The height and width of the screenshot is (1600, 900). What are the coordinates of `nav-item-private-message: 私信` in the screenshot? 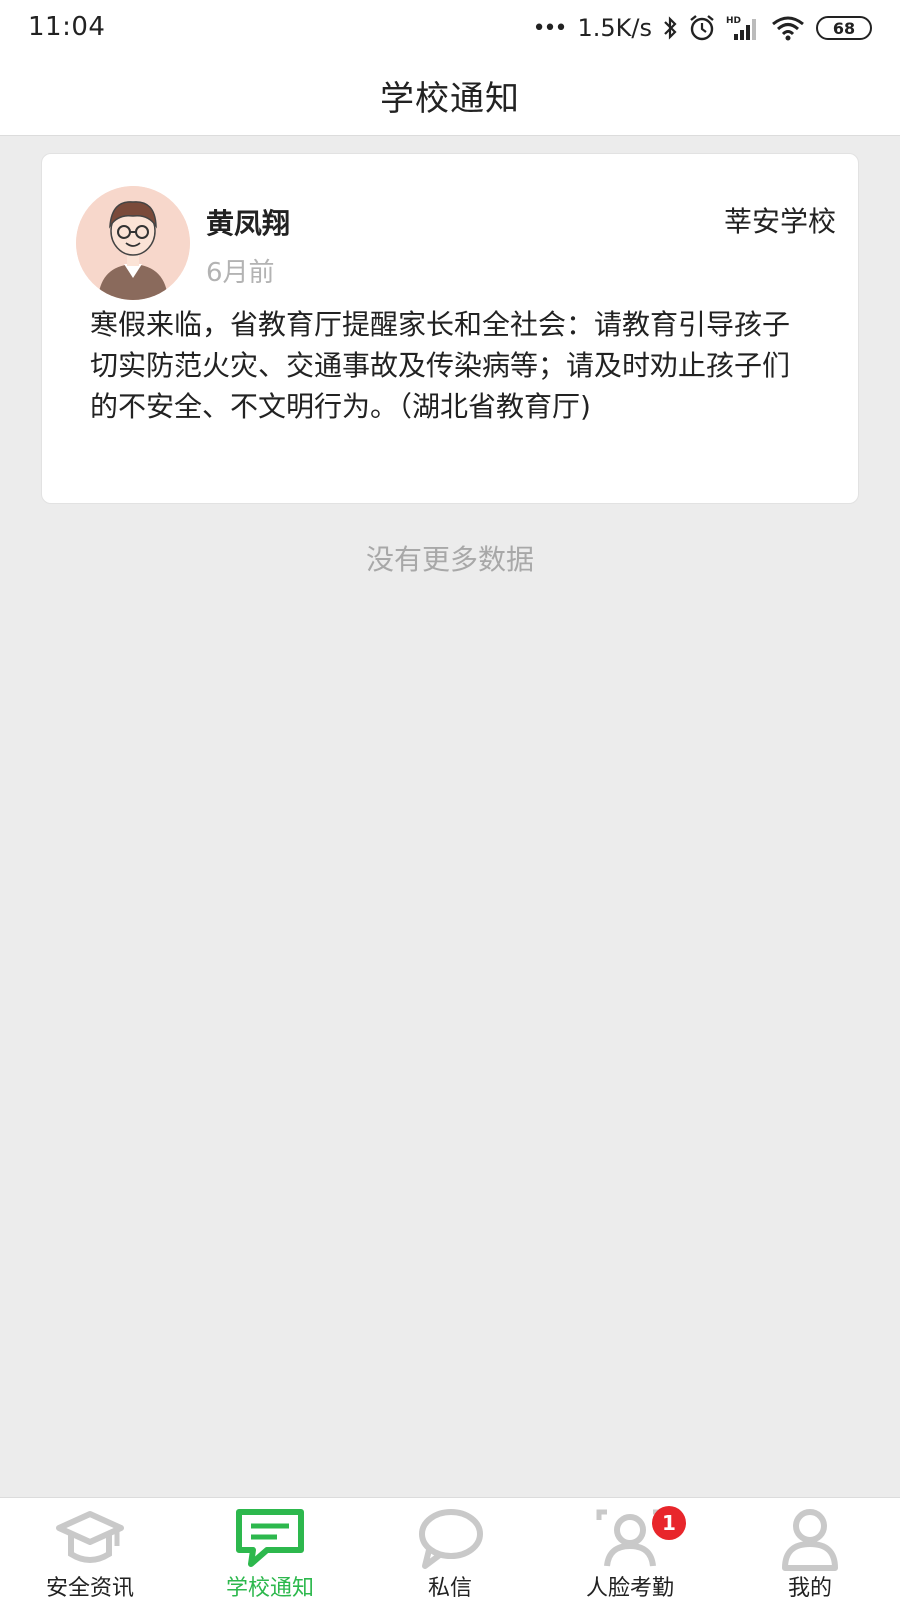 It's located at (450, 1549).